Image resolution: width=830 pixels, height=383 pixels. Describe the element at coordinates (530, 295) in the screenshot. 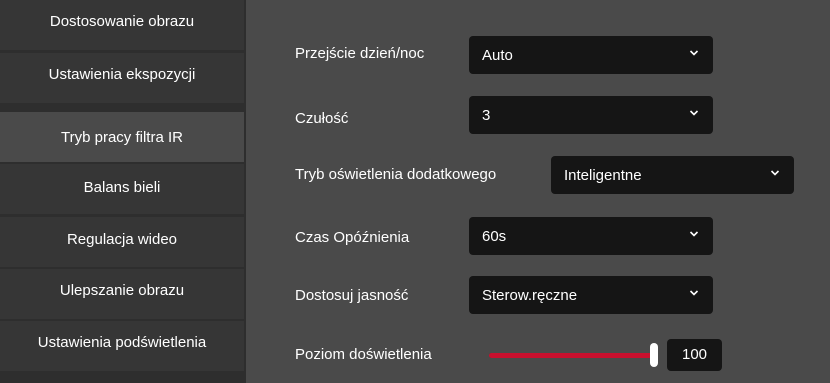

I see `brightness-value: Sterow.ręczne` at that location.